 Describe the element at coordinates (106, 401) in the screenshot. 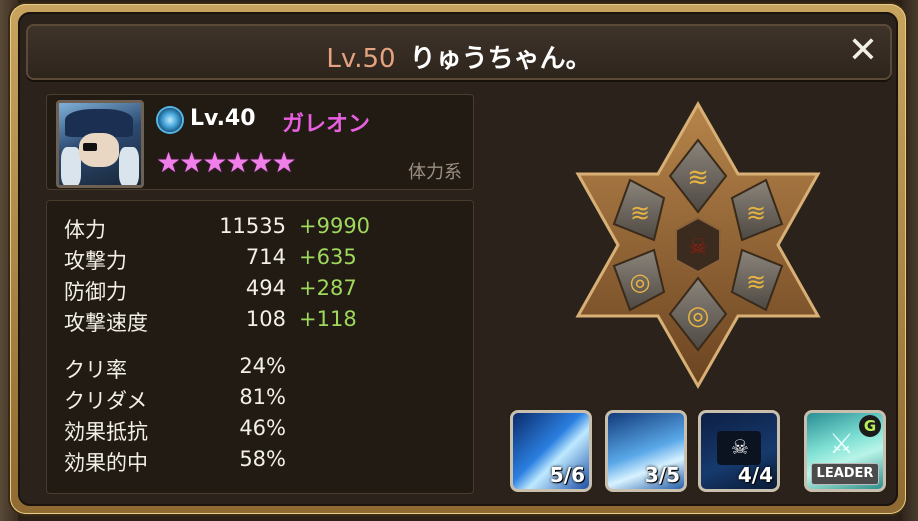

I see `stat-label: クリダメ` at that location.